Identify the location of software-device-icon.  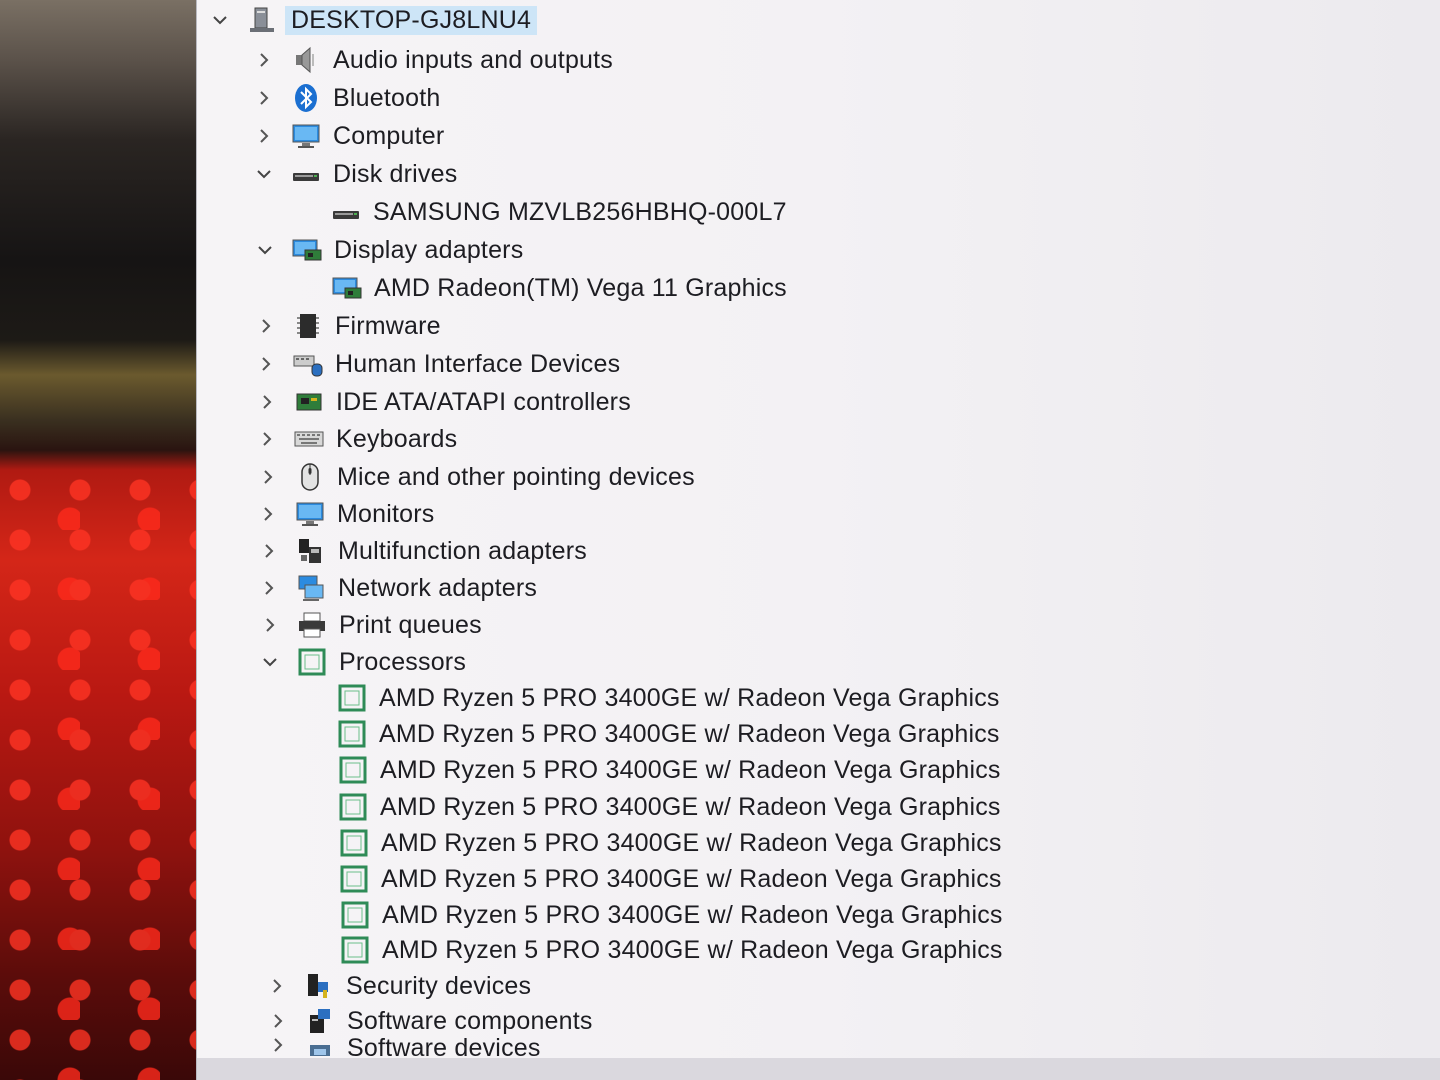
(320, 1045).